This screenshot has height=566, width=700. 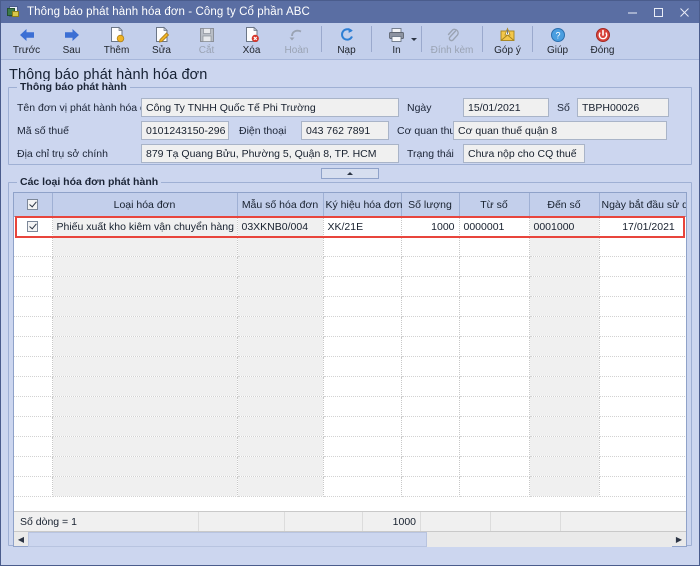 I want to click on grid-header-ngay-bat-dau: Ngày bắt đầu sử dụng, so click(x=642, y=205).